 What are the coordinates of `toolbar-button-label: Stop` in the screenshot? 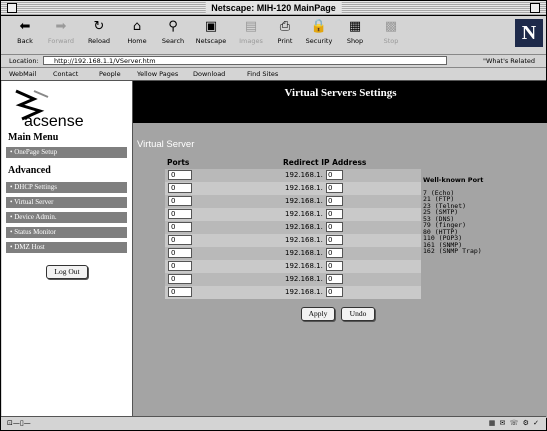 It's located at (391, 41).